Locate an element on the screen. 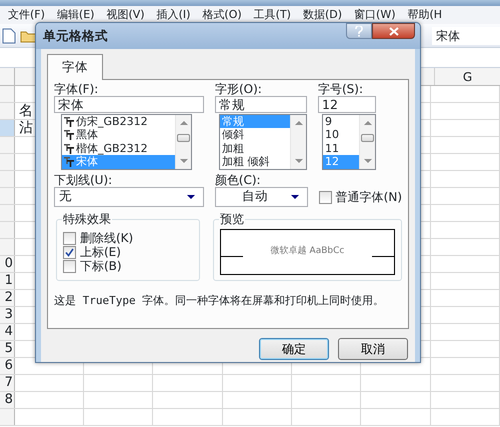 The width and height of the screenshot is (500, 427). row-header: 6 is located at coordinates (7, 366).